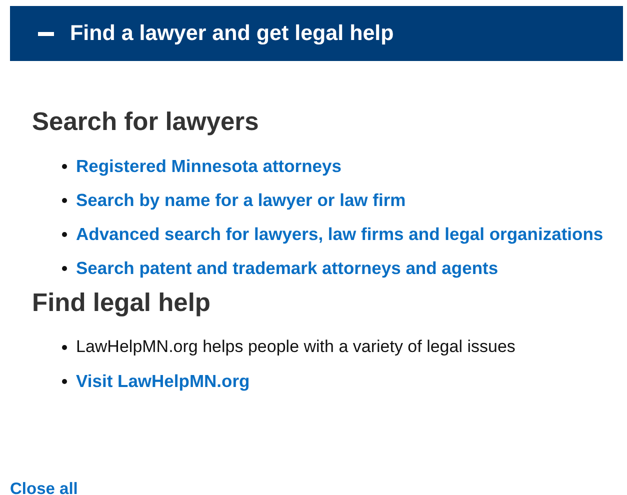 The image size is (627, 495). What do you see at coordinates (44, 486) in the screenshot?
I see `close-all-link: Close all` at bounding box center [44, 486].